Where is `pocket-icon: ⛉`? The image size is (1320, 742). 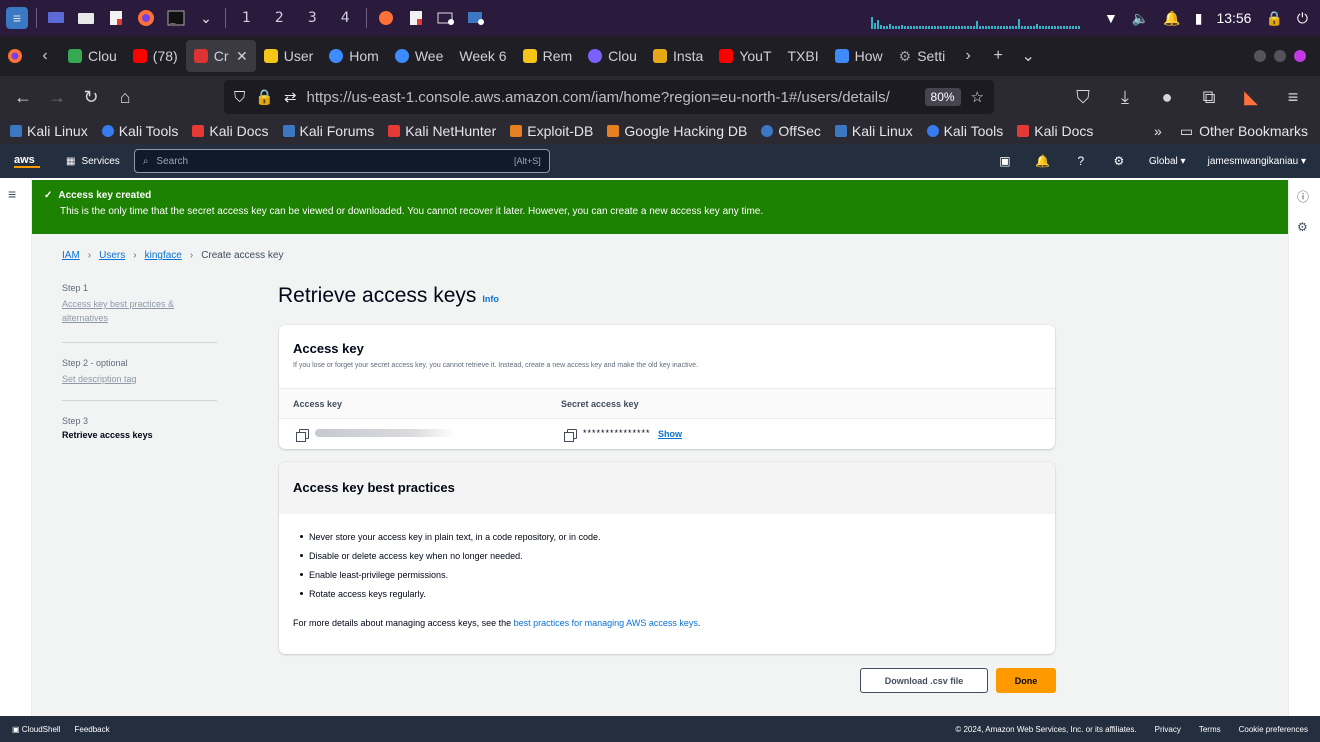 pocket-icon: ⛉ is located at coordinates (1083, 97).